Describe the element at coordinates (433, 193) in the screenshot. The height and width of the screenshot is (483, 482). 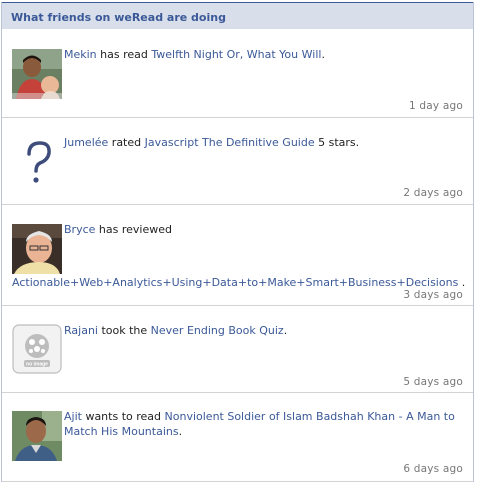
I see `timestamp: 2 days ago` at that location.